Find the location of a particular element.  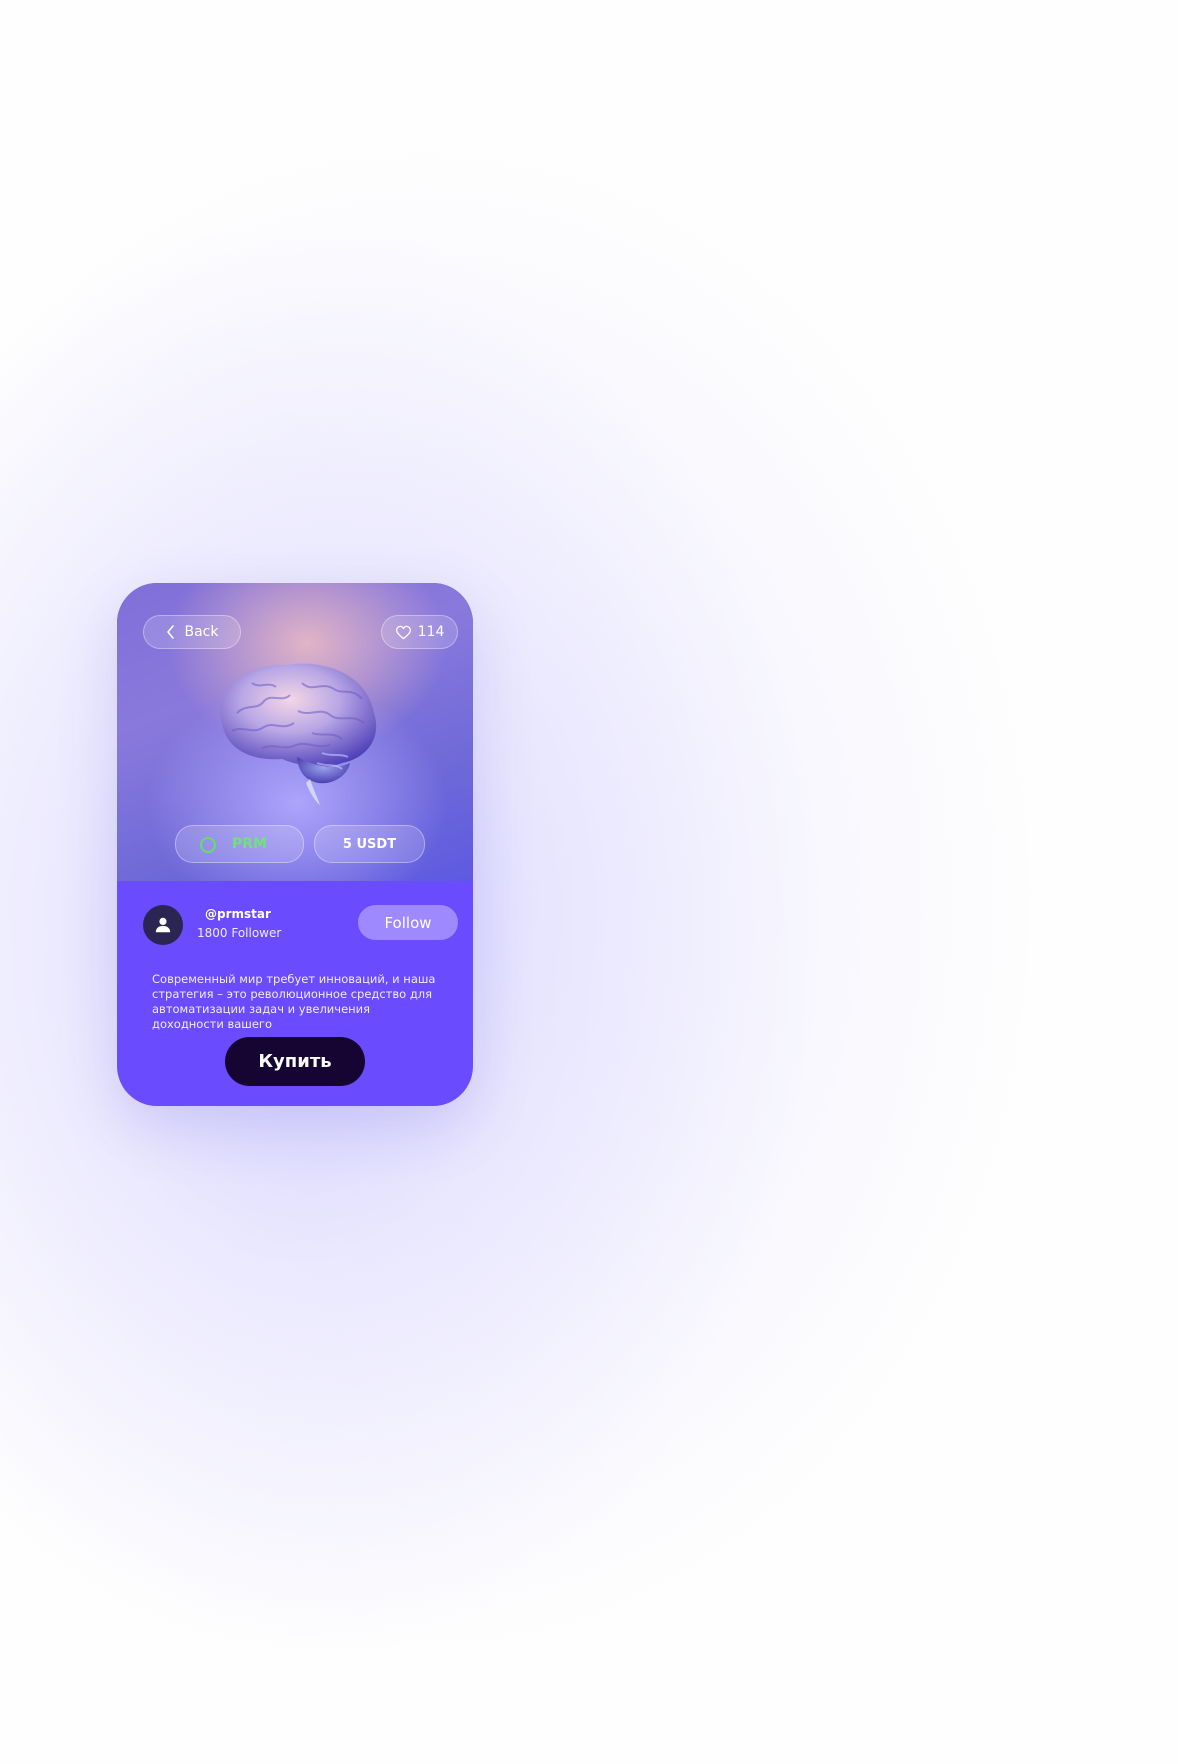

back-label: Back is located at coordinates (201, 632).